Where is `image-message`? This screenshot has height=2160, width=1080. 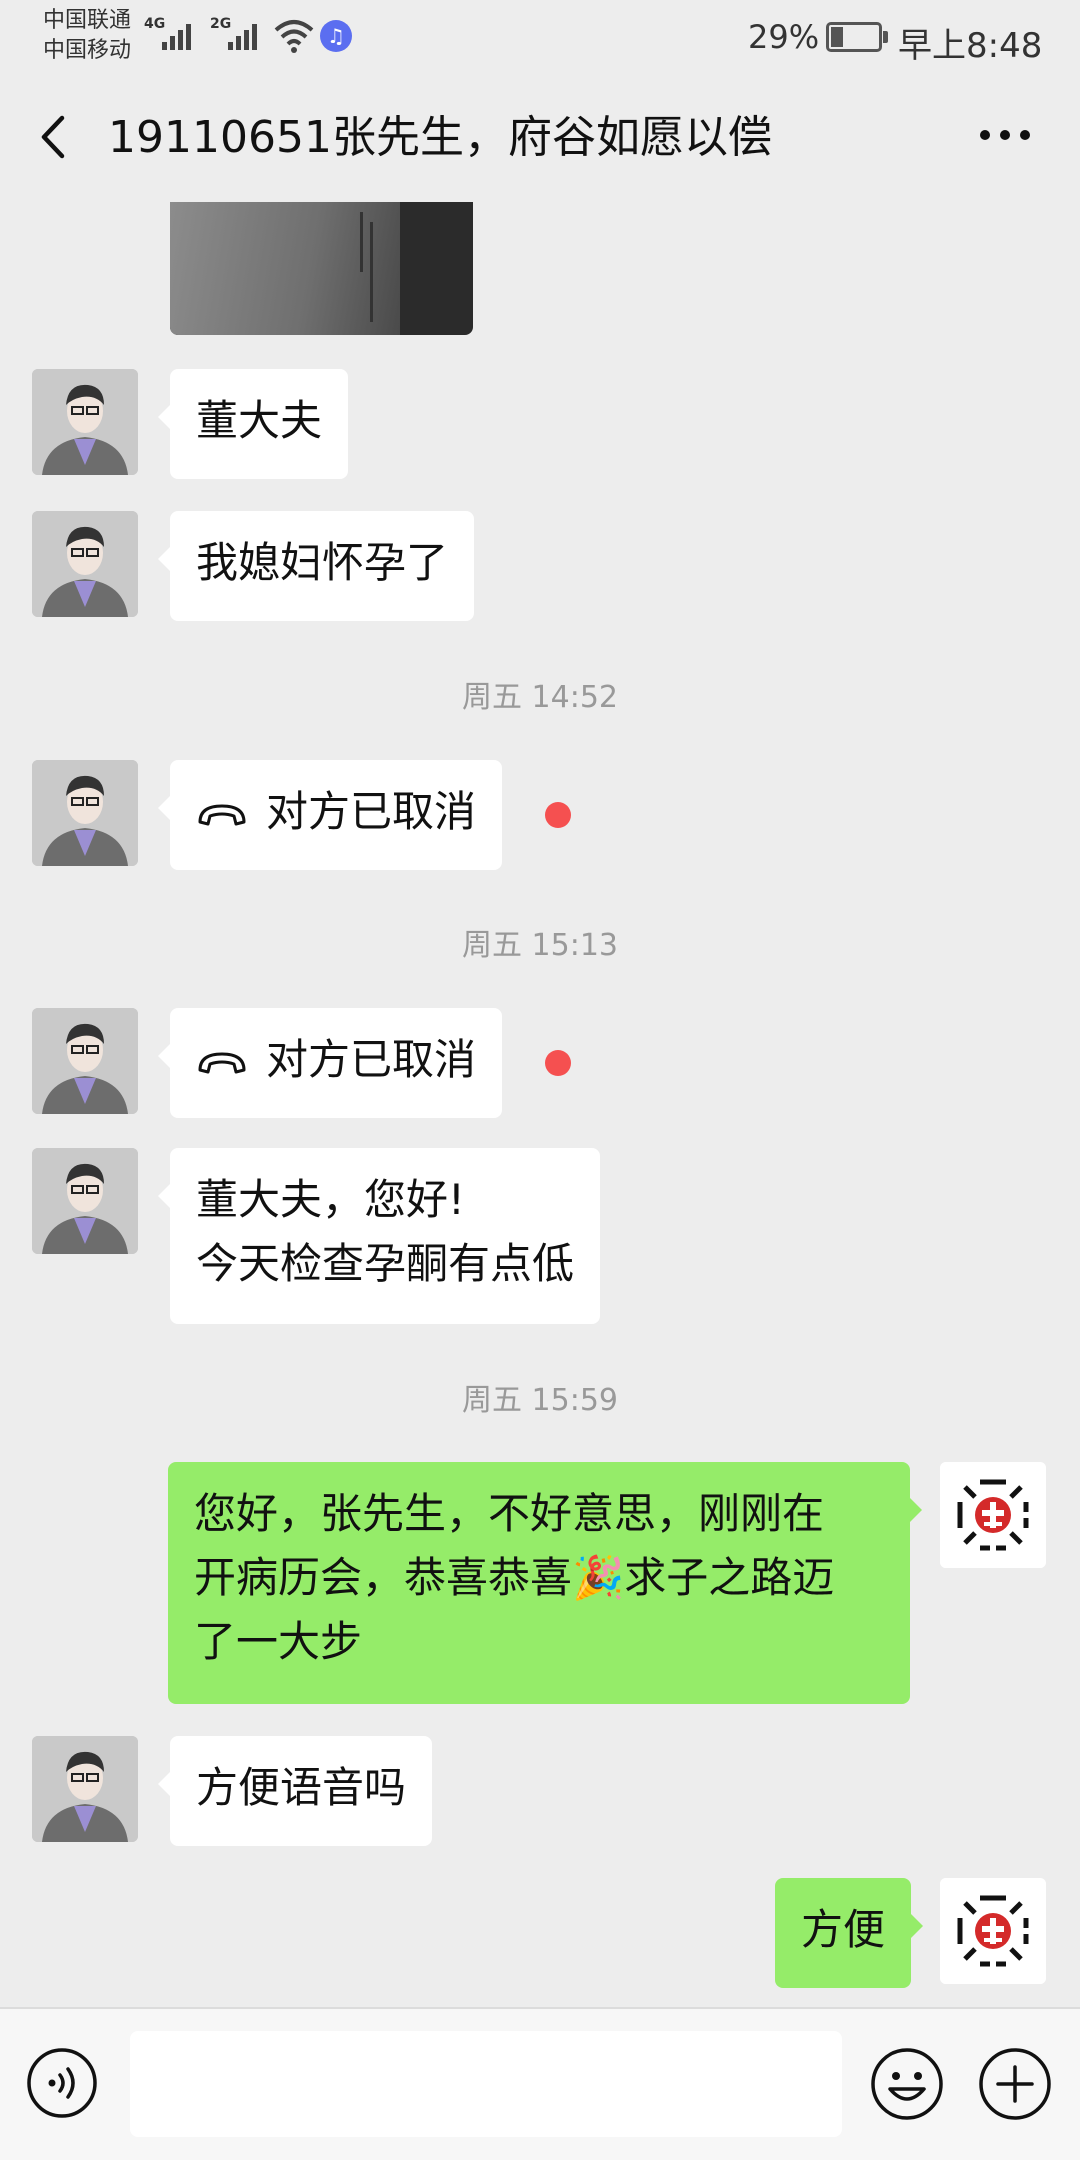 image-message is located at coordinates (321, 268).